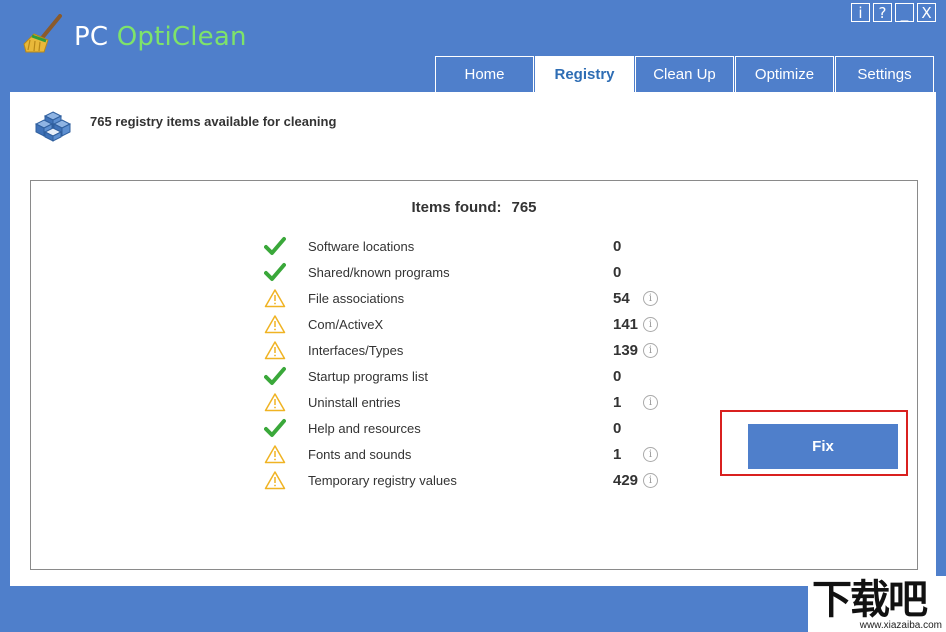 This screenshot has width=946, height=632. I want to click on item-label: Interfaces/Types, so click(356, 350).